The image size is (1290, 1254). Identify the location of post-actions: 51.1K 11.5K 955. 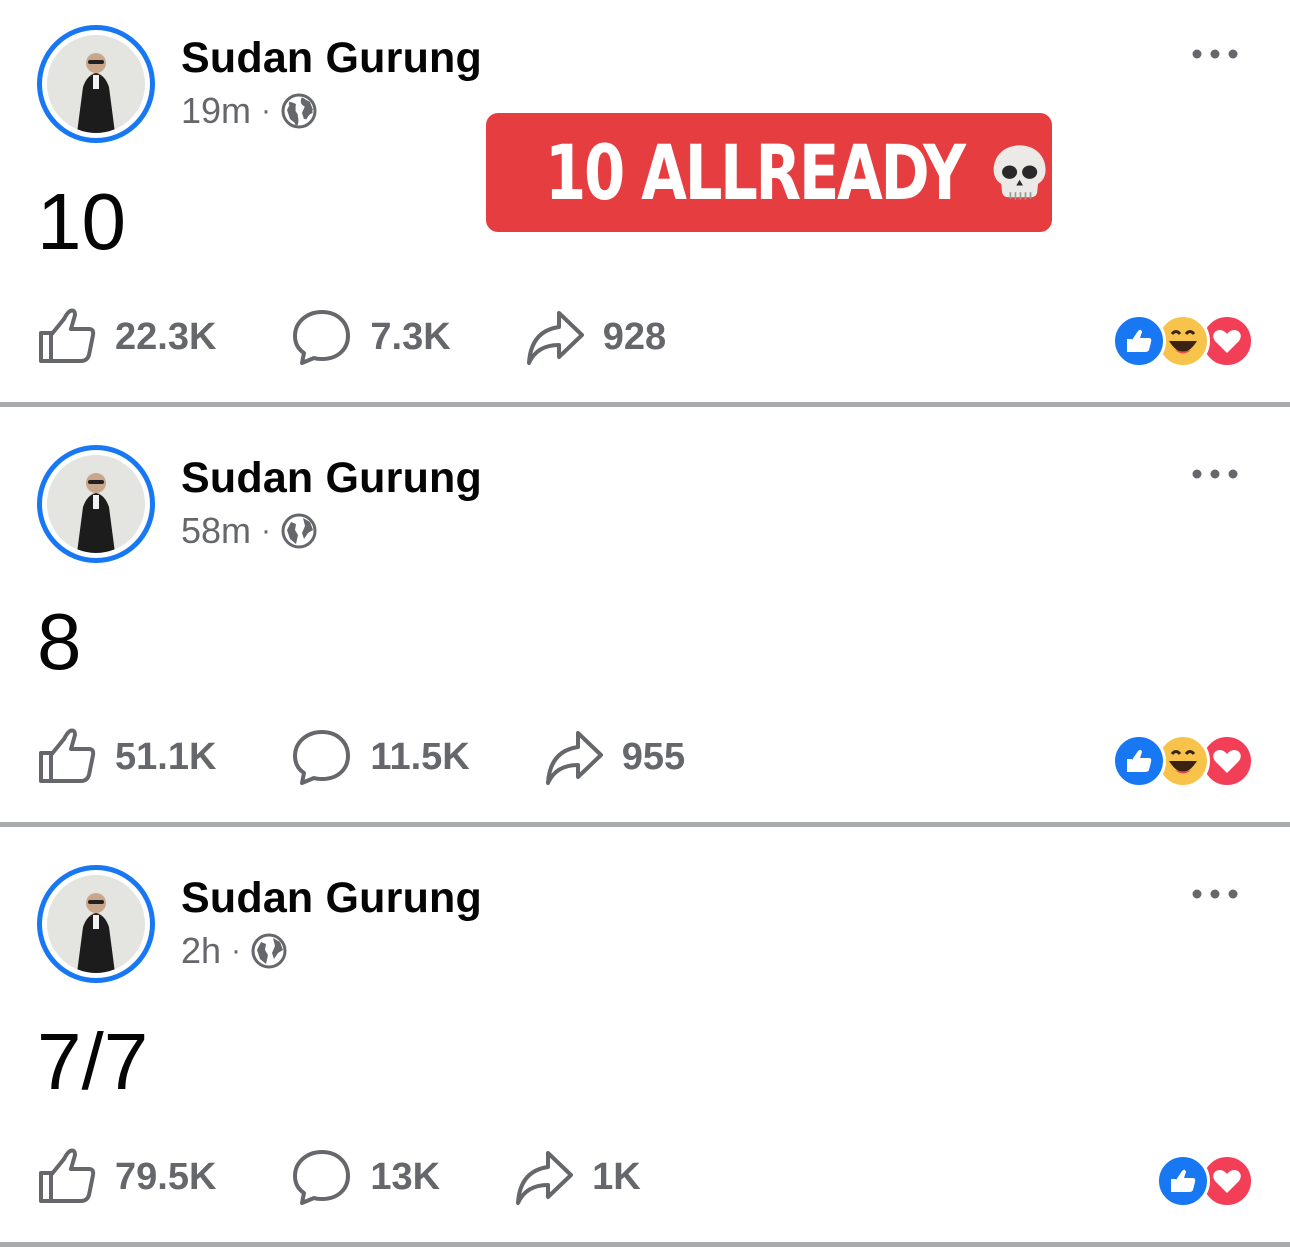
(398, 757).